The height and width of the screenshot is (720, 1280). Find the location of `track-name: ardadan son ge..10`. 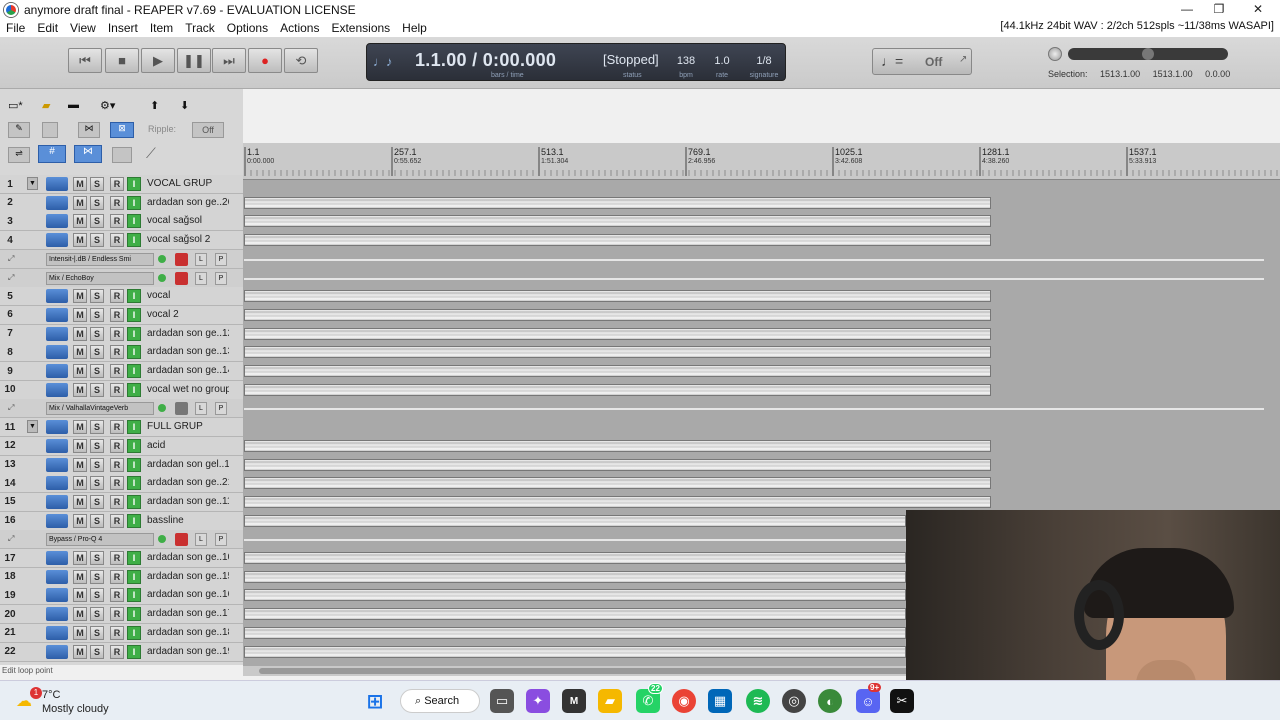

track-name: ardadan son ge..10 is located at coordinates (188, 557).